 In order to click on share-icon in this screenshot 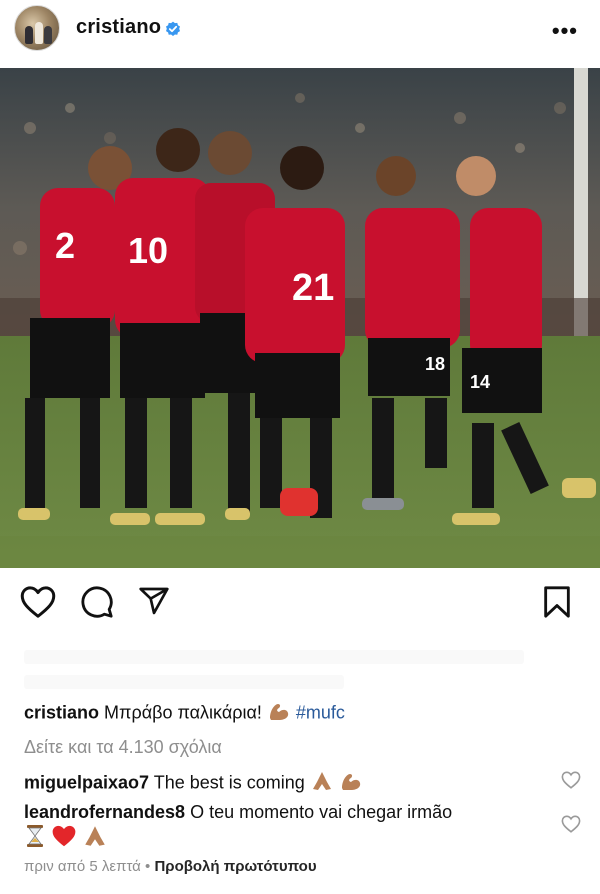, I will do `click(154, 601)`.